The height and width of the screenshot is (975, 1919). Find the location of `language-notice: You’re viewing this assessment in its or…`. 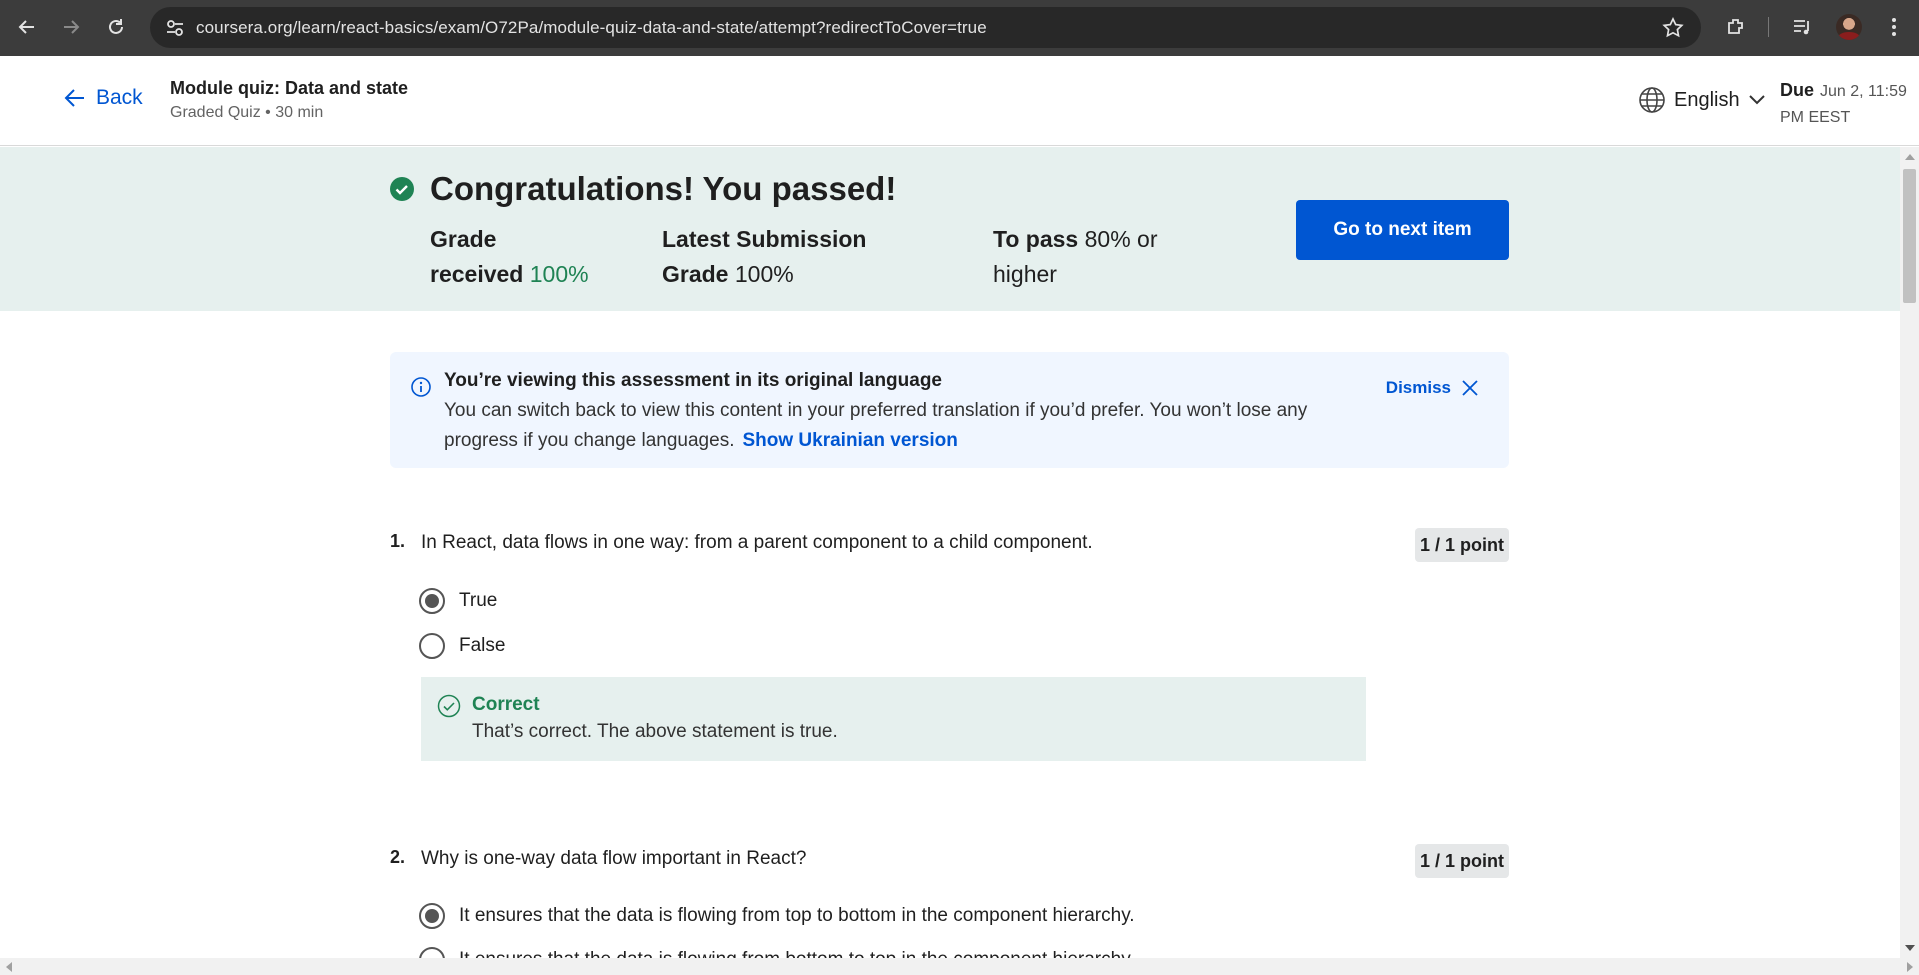

language-notice: You’re viewing this assessment in its or… is located at coordinates (949, 410).